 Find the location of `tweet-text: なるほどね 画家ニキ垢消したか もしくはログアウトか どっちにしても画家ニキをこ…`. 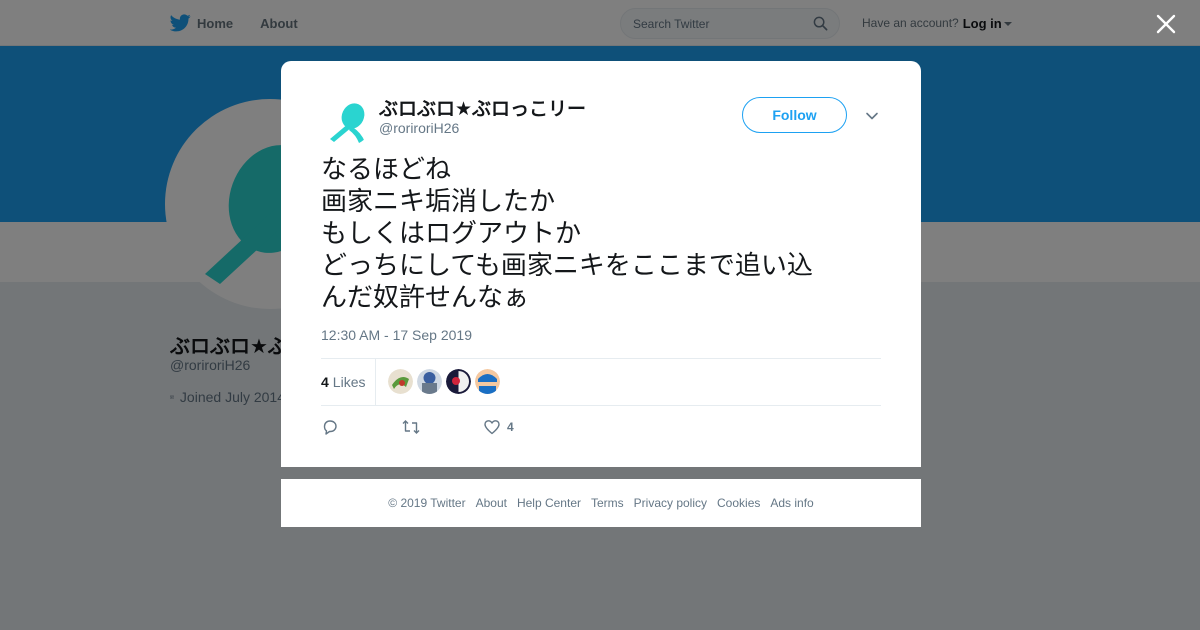

tweet-text: なるほどね 画家ニキ垢消したか もしくはログアウトか どっちにしても画家ニキをこ… is located at coordinates (601, 234).